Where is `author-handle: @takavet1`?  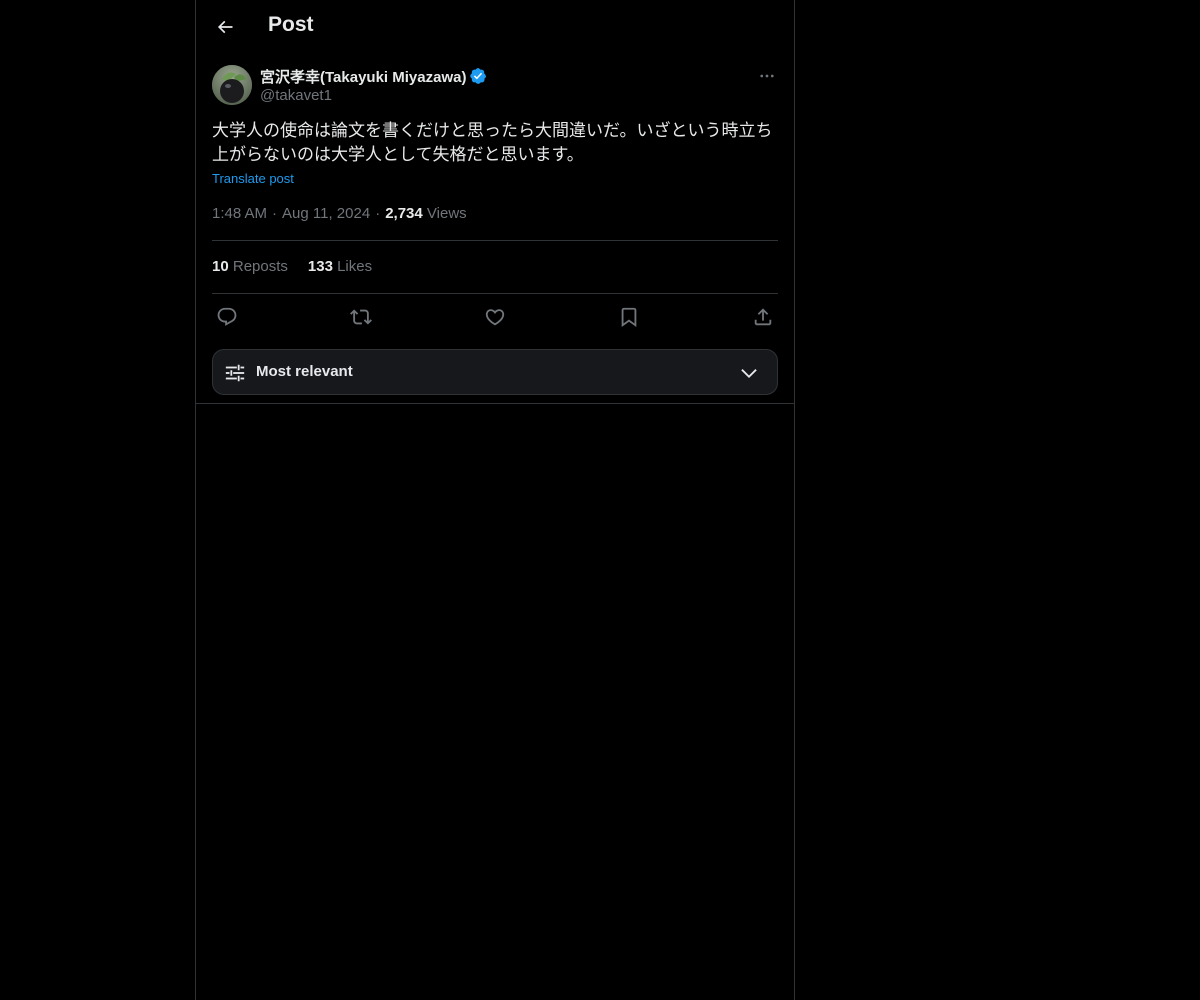
author-handle: @takavet1 is located at coordinates (296, 95).